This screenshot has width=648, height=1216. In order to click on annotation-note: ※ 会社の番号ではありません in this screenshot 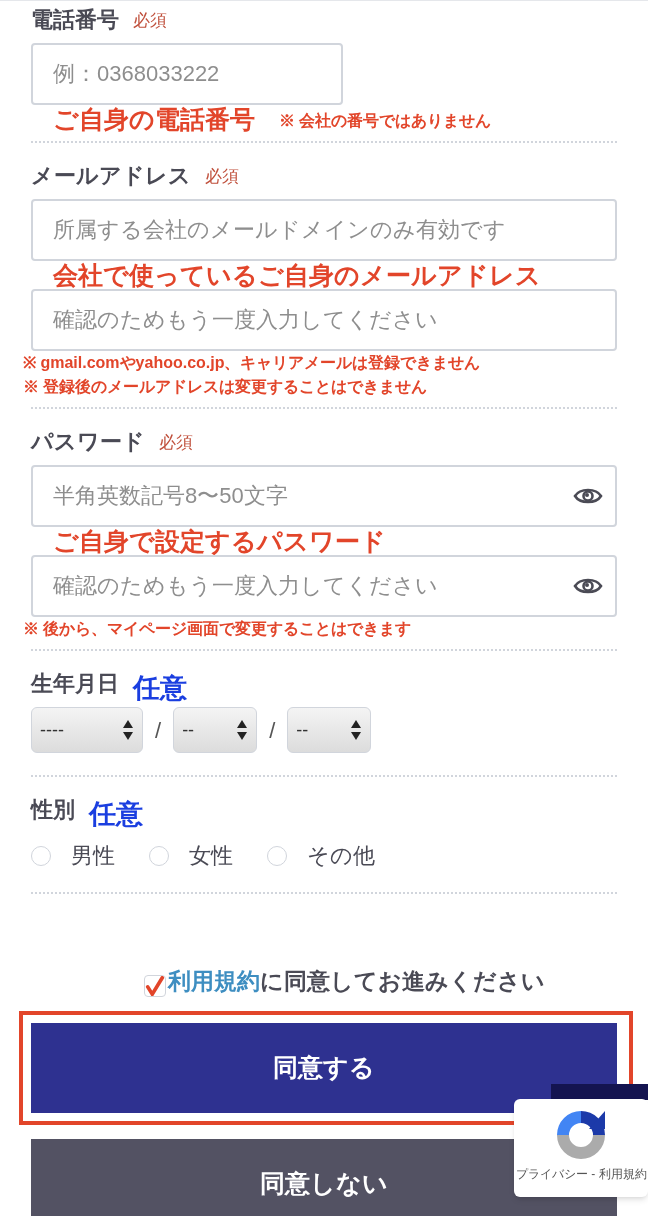, I will do `click(385, 121)`.